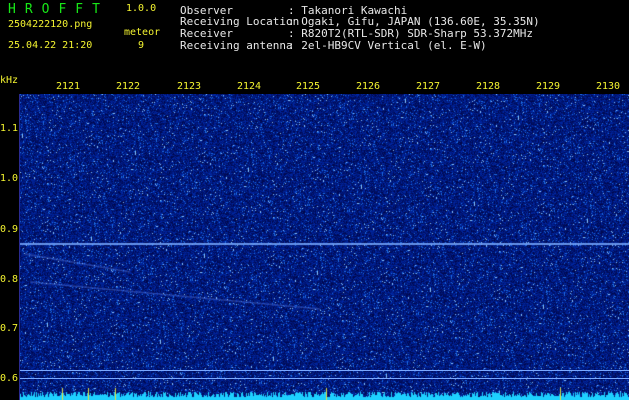  What do you see at coordinates (324, 370) in the screenshot?
I see `reference-line-upper` at bounding box center [324, 370].